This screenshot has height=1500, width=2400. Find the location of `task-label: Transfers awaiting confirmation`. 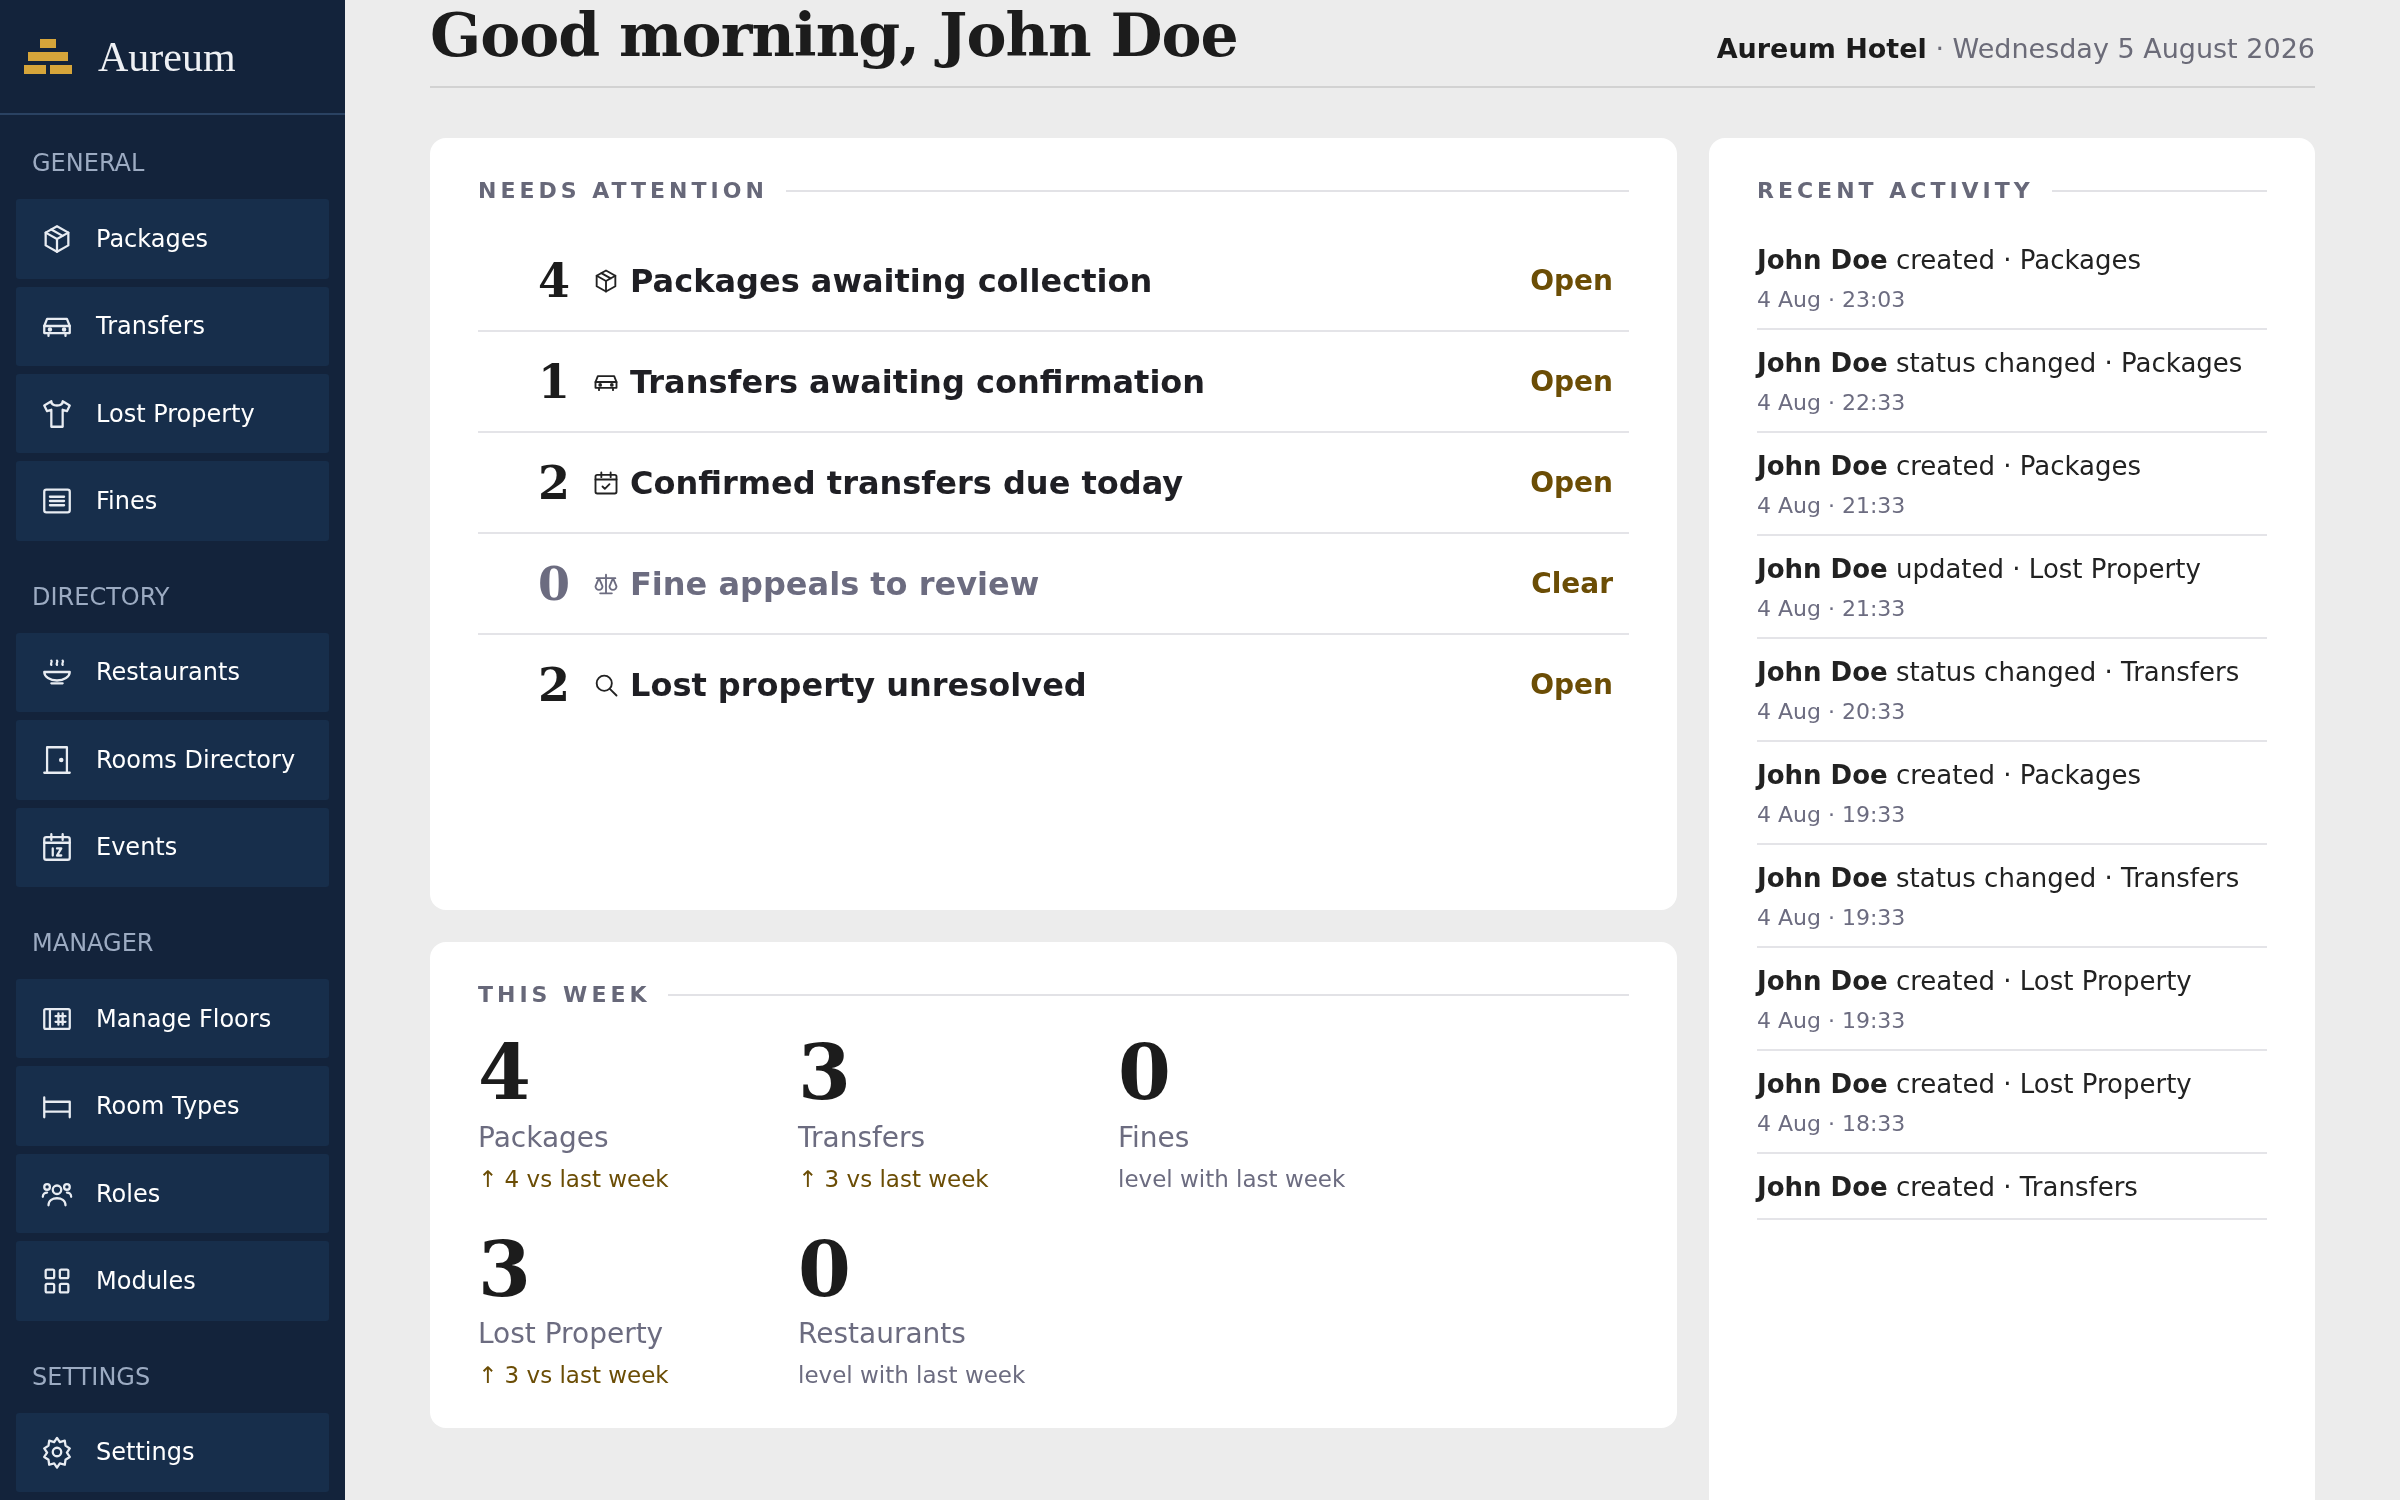

task-label: Transfers awaiting confirmation is located at coordinates (918, 381).